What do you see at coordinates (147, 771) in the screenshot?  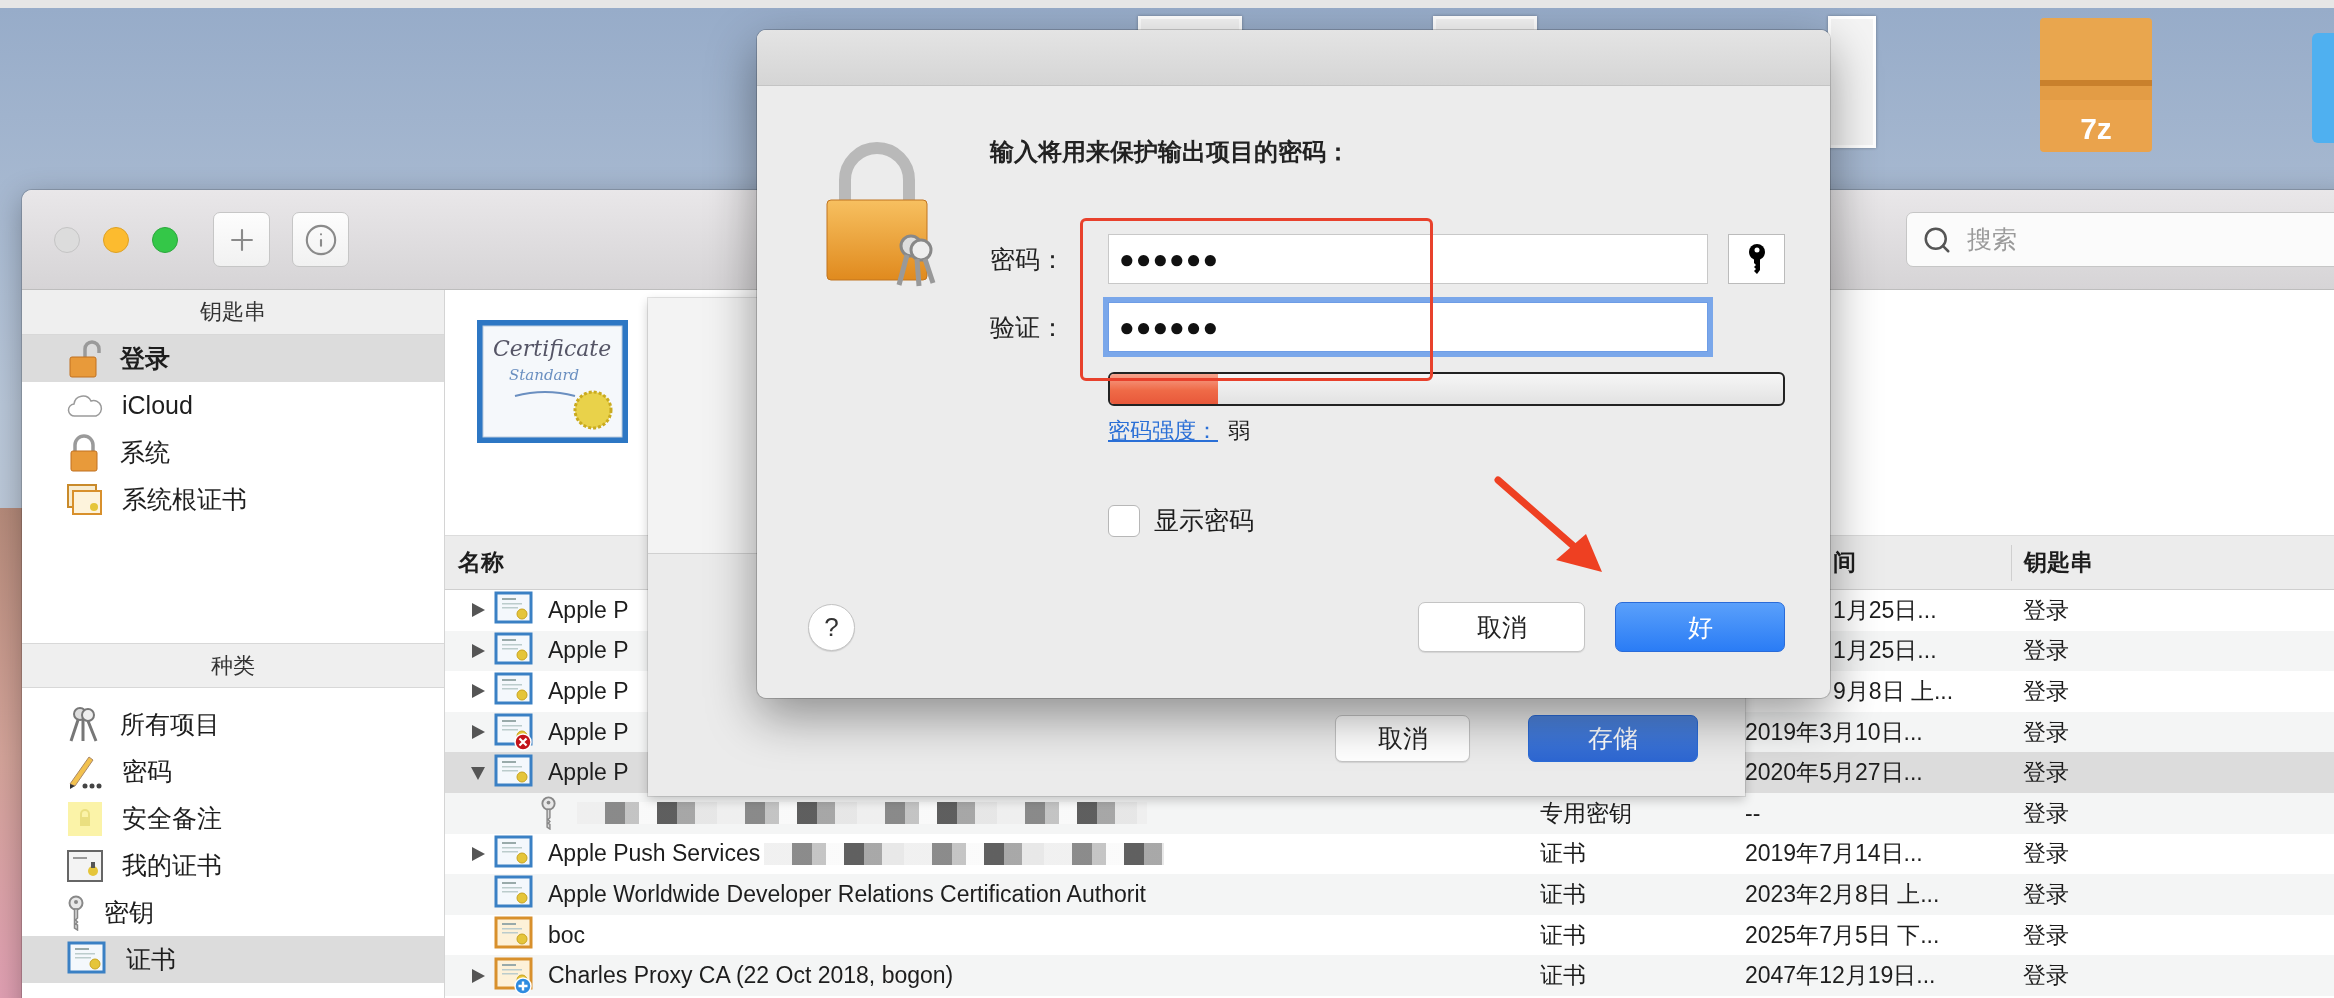 I see `sidebar-item-label: 密码` at bounding box center [147, 771].